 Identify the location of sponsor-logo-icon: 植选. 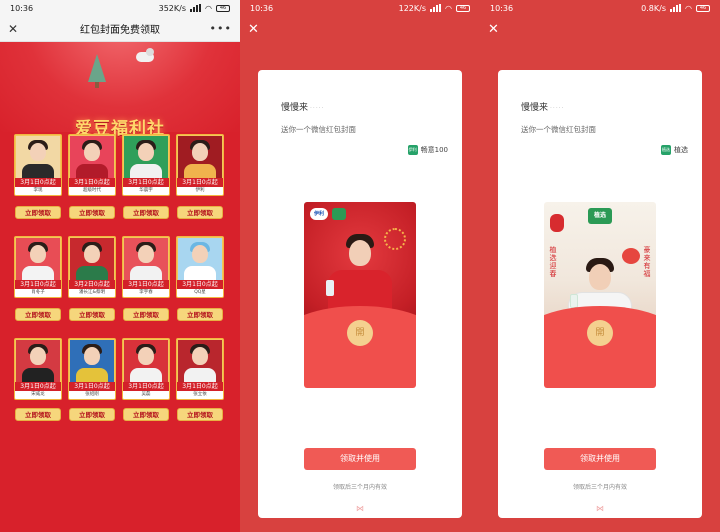
(666, 150).